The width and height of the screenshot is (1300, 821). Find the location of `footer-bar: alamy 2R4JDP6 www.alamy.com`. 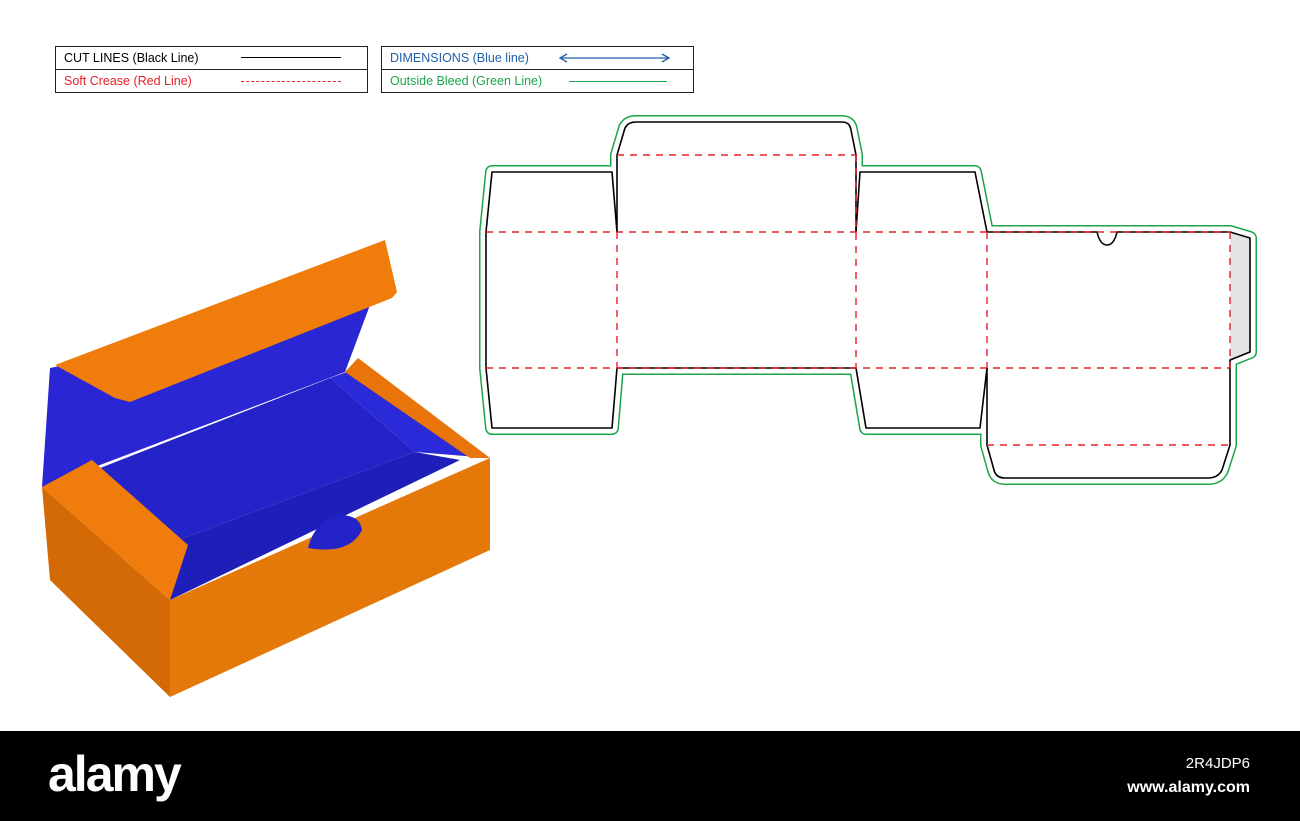

footer-bar: alamy 2R4JDP6 www.alamy.com is located at coordinates (650, 776).